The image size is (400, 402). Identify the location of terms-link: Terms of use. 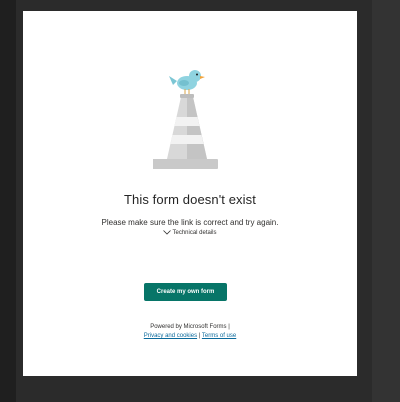
(219, 336).